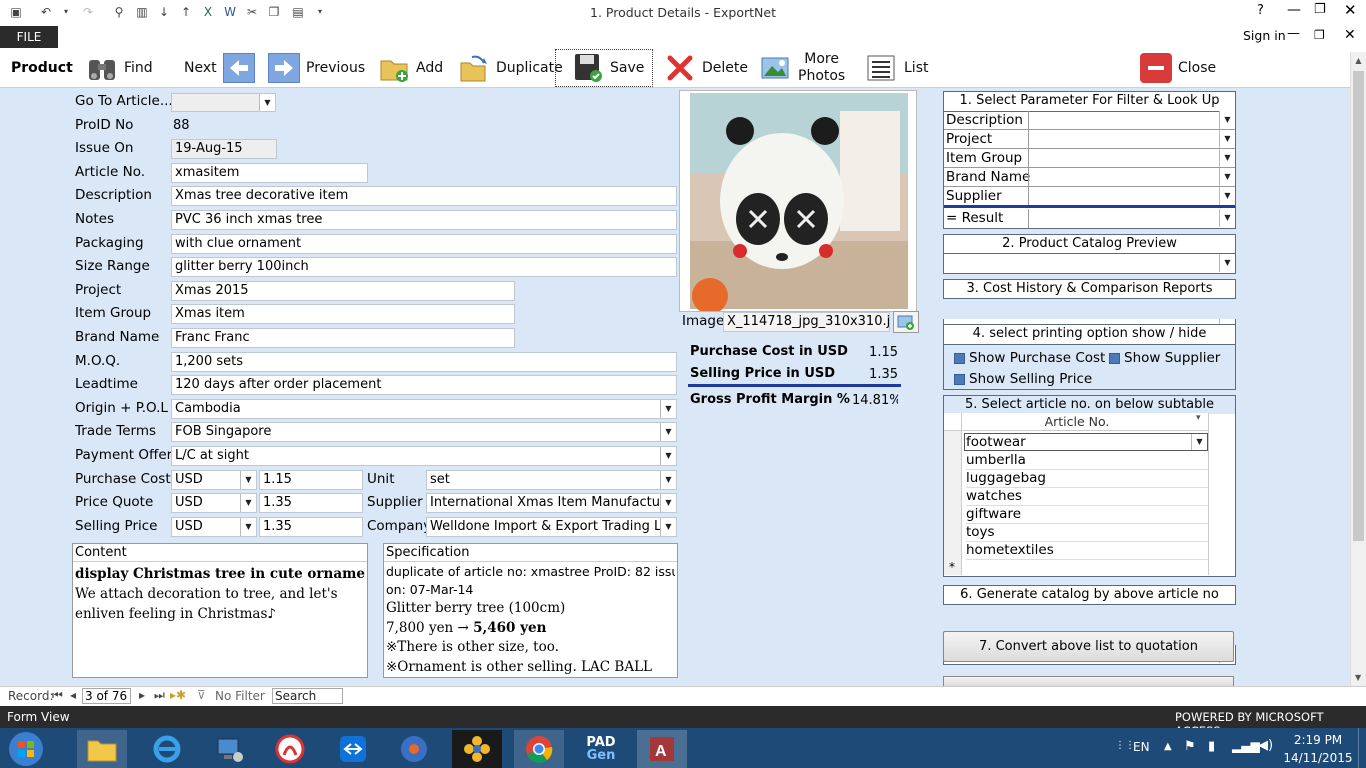 Image resolution: width=1366 pixels, height=768 pixels. What do you see at coordinates (1260, 10) in the screenshot?
I see `help-button: ?` at bounding box center [1260, 10].